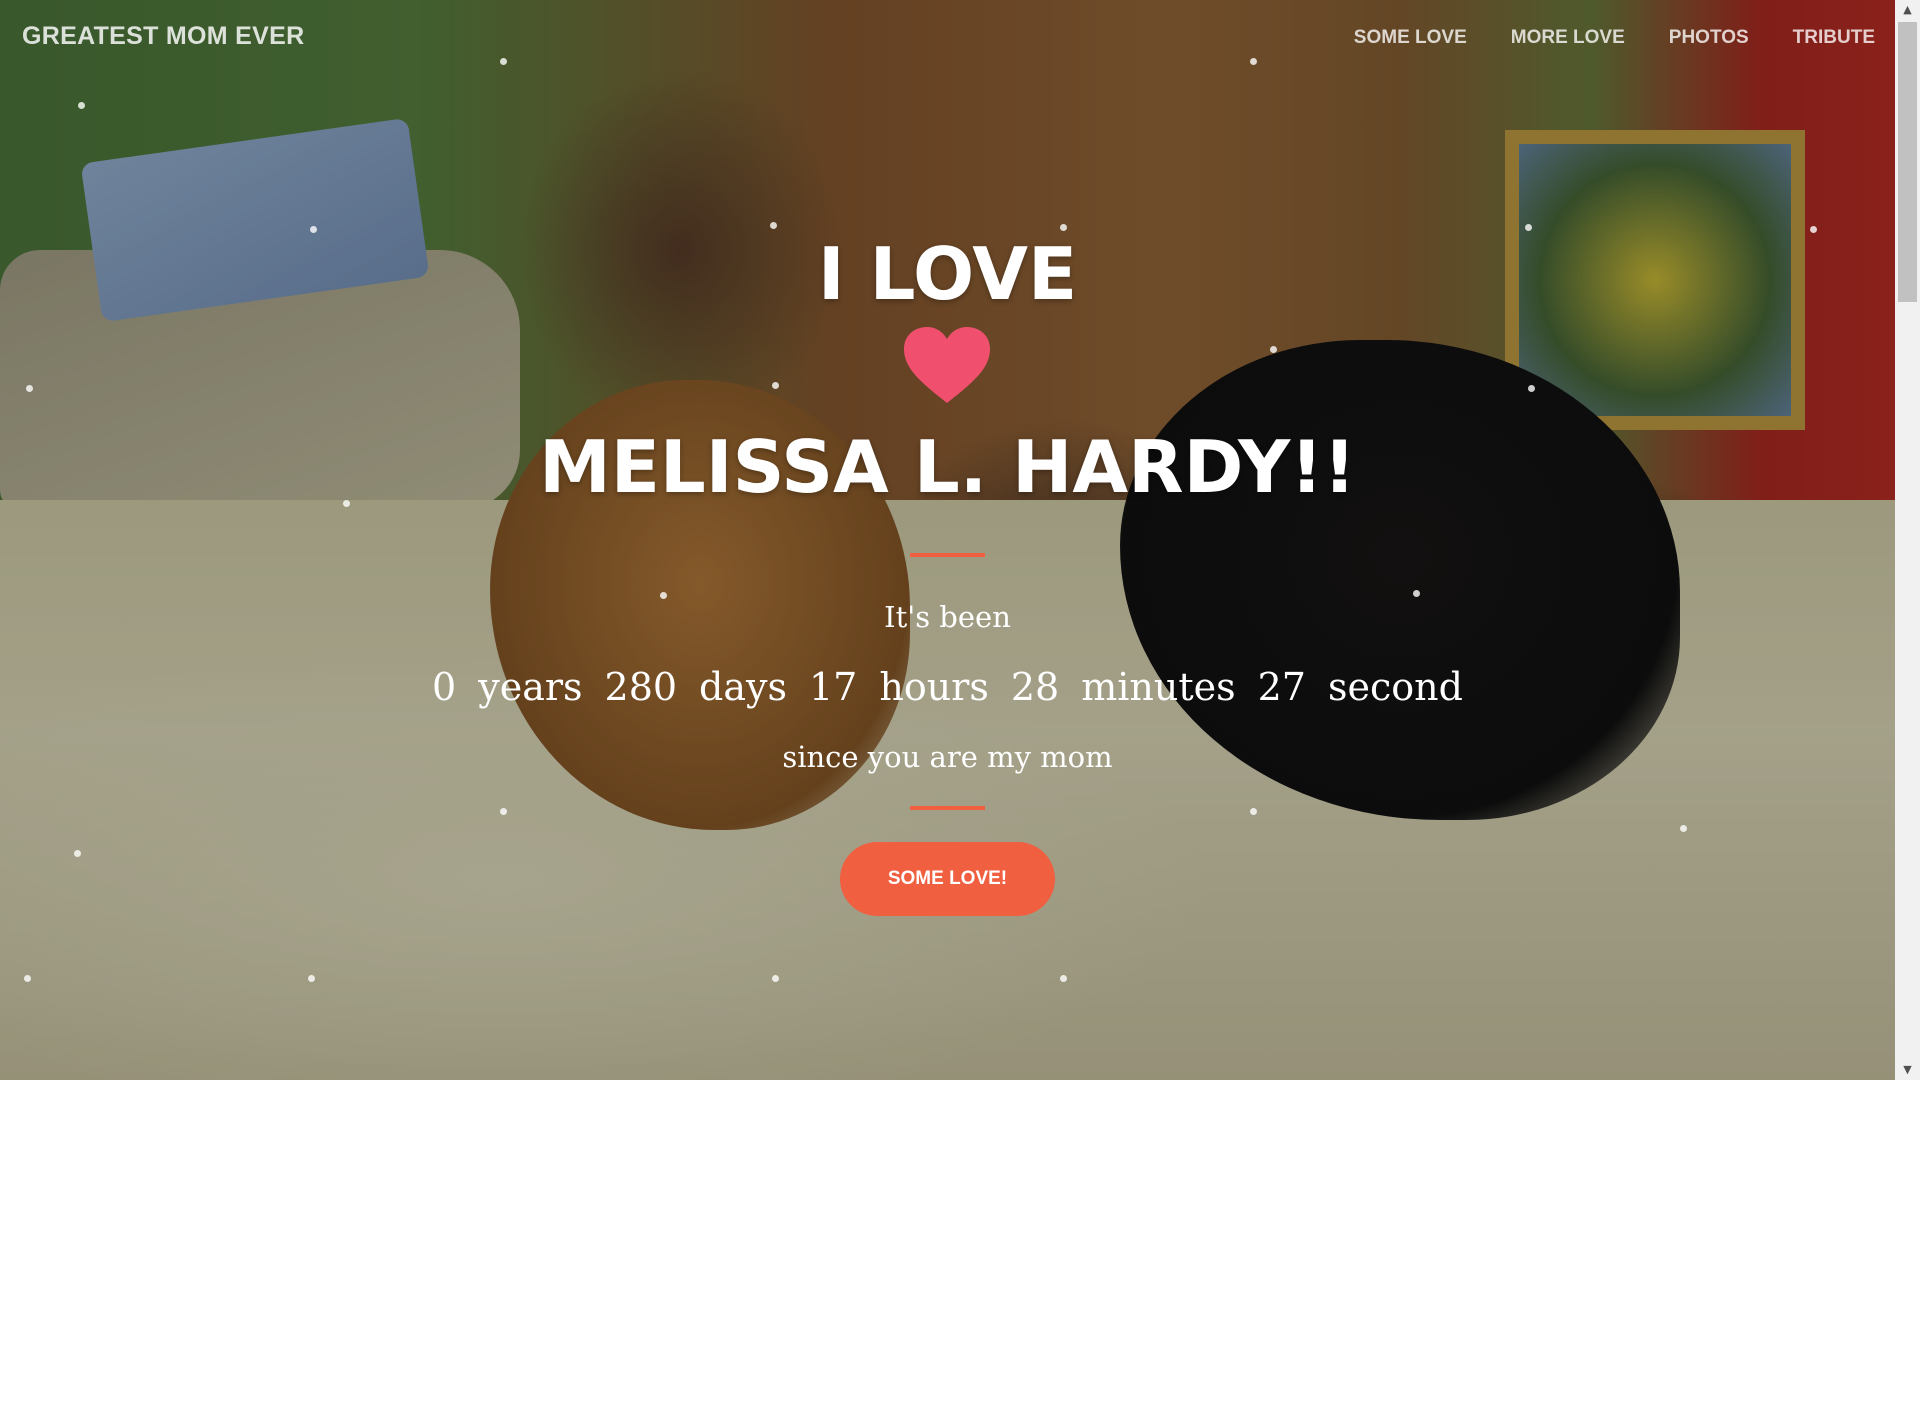  I want to click on heart-icon, so click(947, 365).